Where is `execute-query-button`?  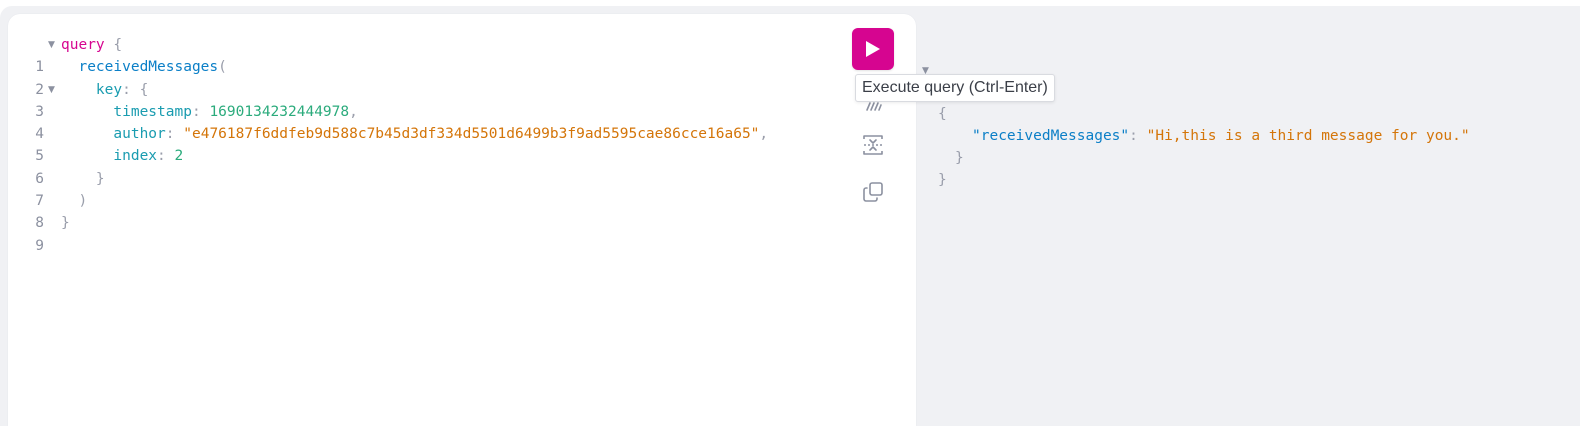 execute-query-button is located at coordinates (873, 49).